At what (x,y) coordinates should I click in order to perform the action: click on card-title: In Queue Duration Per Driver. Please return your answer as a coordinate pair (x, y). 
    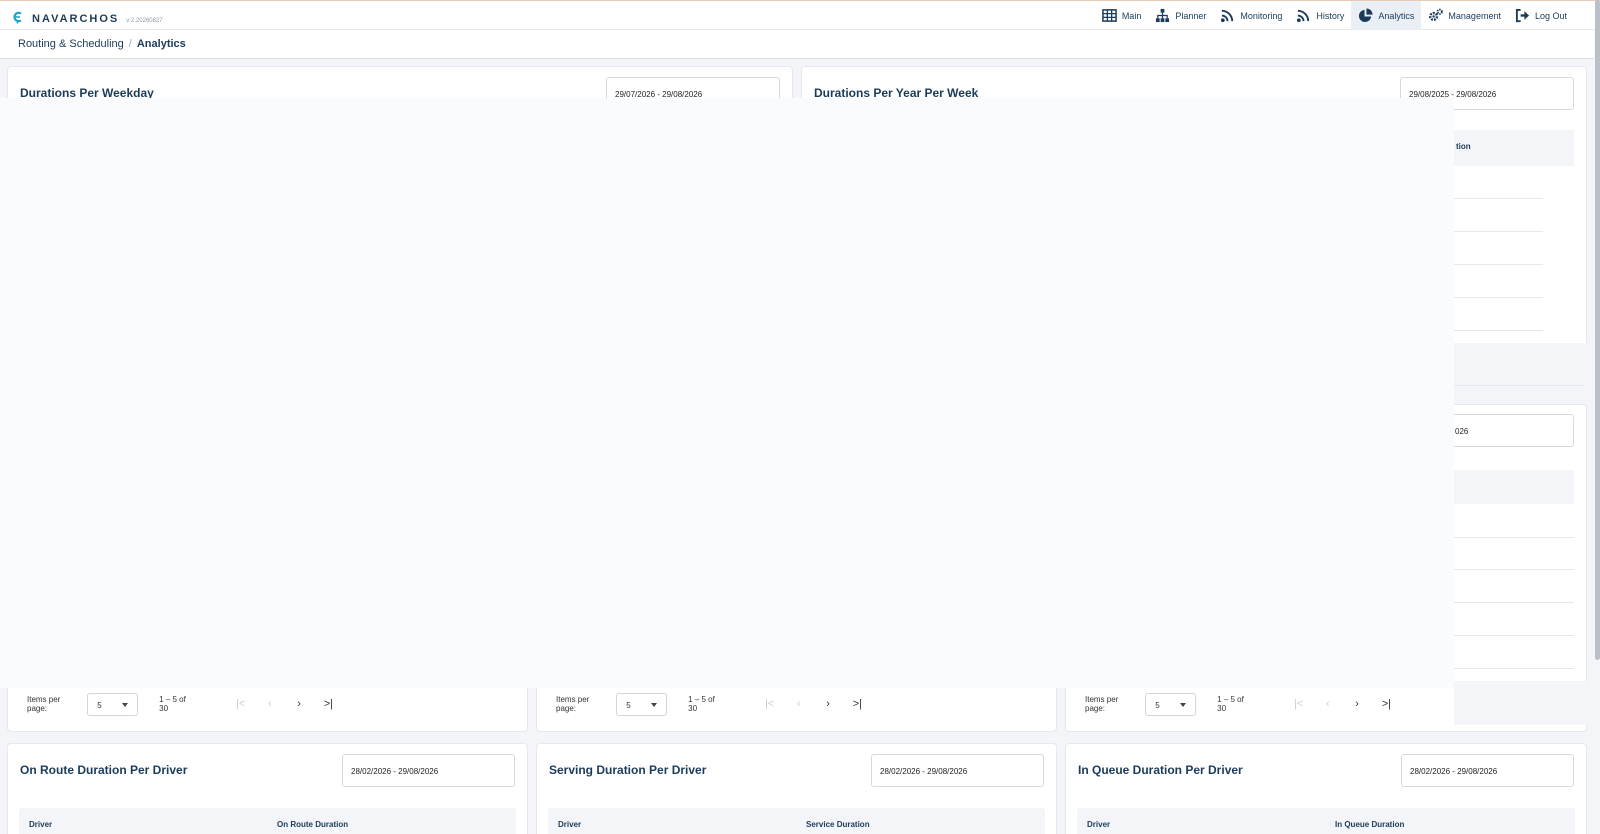
    Looking at the image, I should click on (1160, 770).